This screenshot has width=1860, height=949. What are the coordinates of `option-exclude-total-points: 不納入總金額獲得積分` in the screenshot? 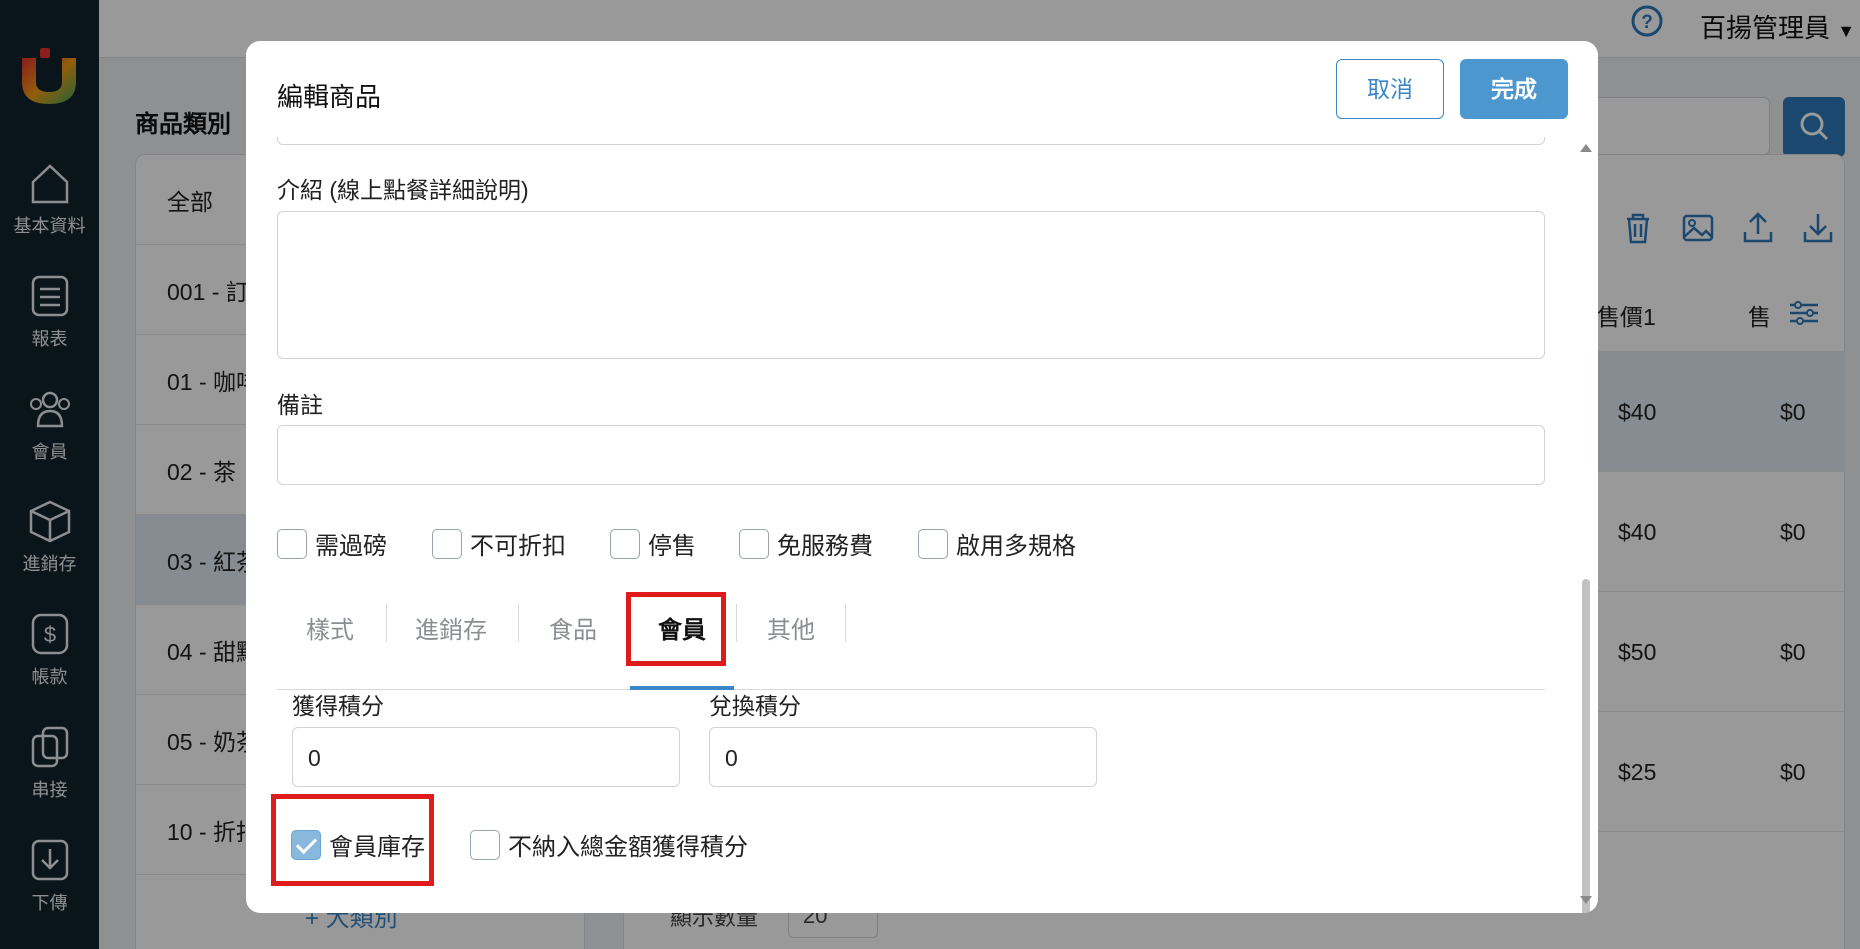 It's located at (609, 844).